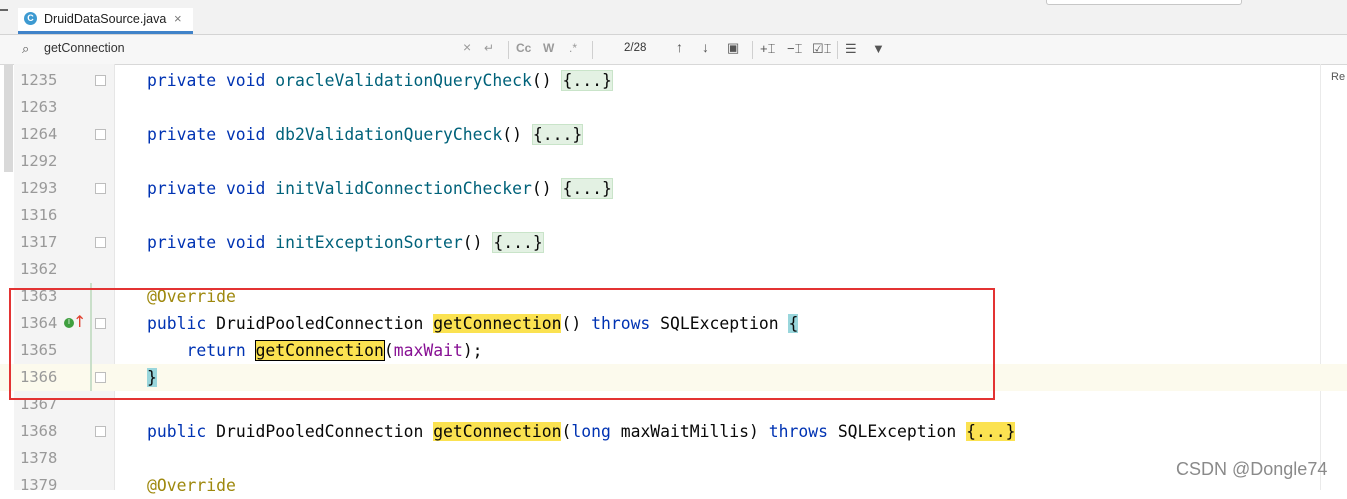  I want to click on line-number: 1378, so click(39, 458).